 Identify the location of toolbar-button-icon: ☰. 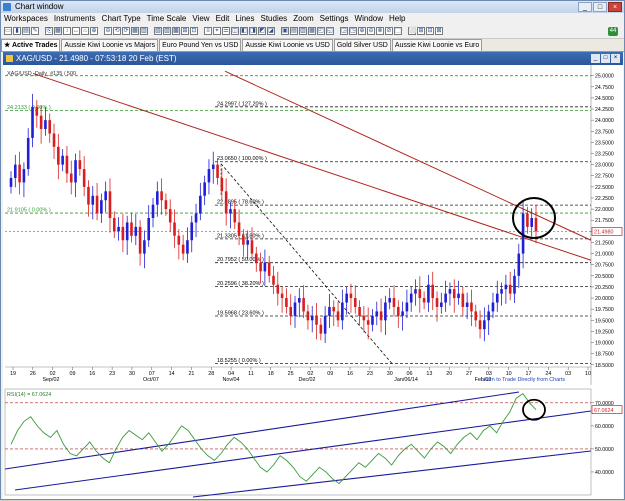
(226, 31).